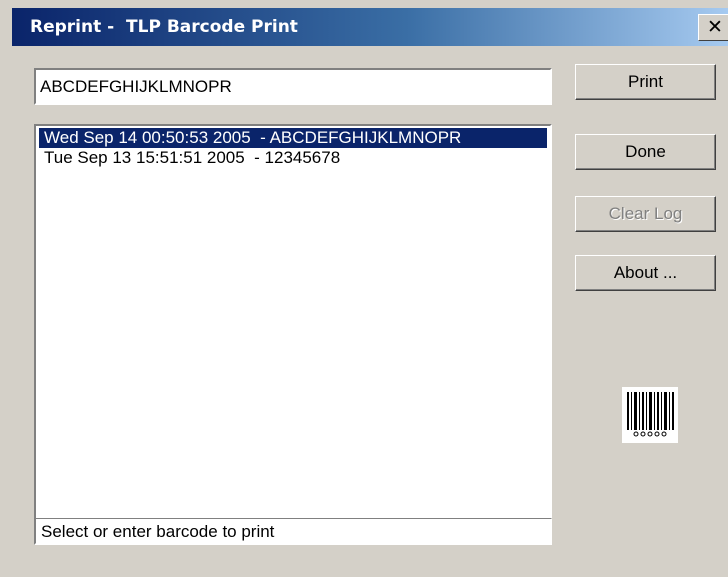 Image resolution: width=728 pixels, height=577 pixels. I want to click on log-entry-2: Tue Sep 13 15:51:51 2005 - 12345678, so click(293, 158).